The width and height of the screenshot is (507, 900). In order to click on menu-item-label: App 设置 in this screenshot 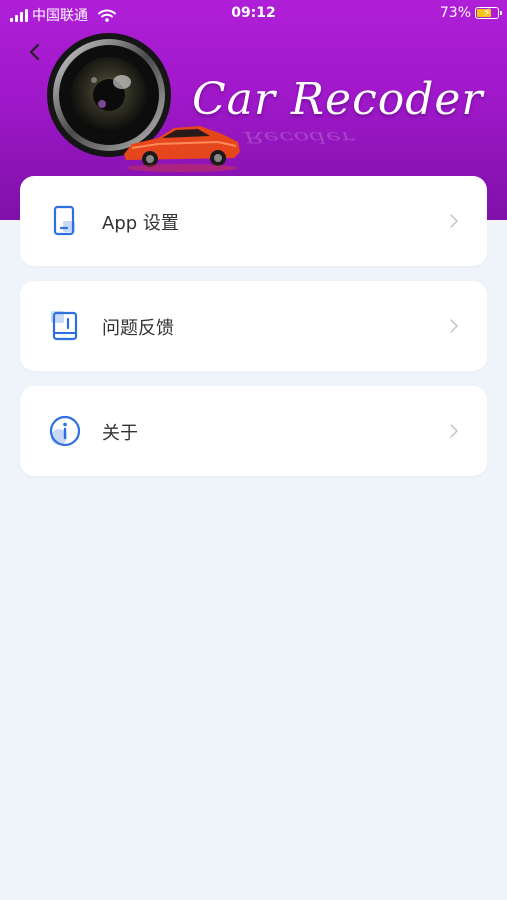, I will do `click(140, 223)`.